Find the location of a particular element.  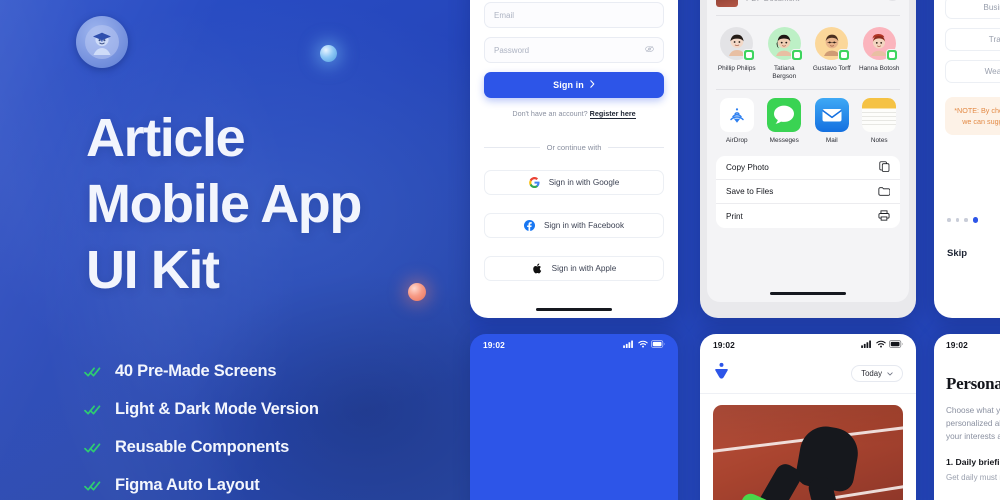

feature-label: Reusable Components is located at coordinates (202, 446).